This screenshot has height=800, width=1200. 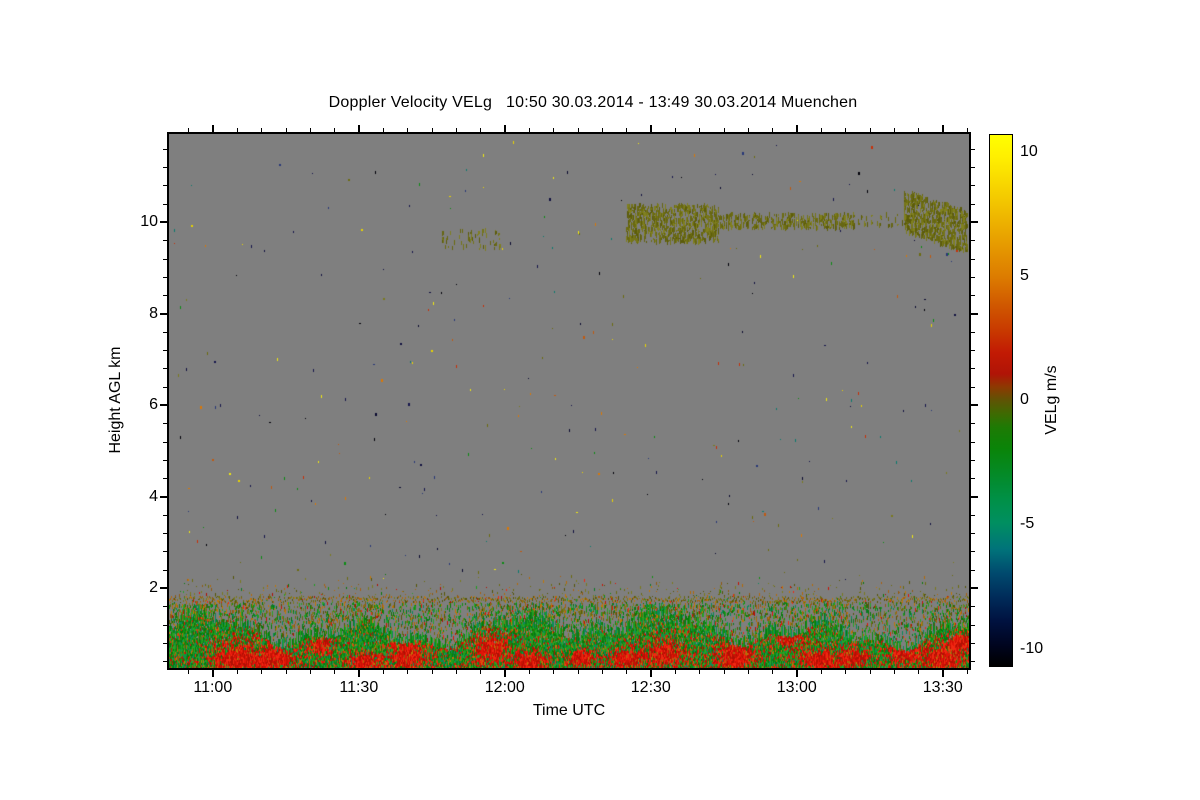 I want to click on x-tick-label: 12:30, so click(x=650, y=687).